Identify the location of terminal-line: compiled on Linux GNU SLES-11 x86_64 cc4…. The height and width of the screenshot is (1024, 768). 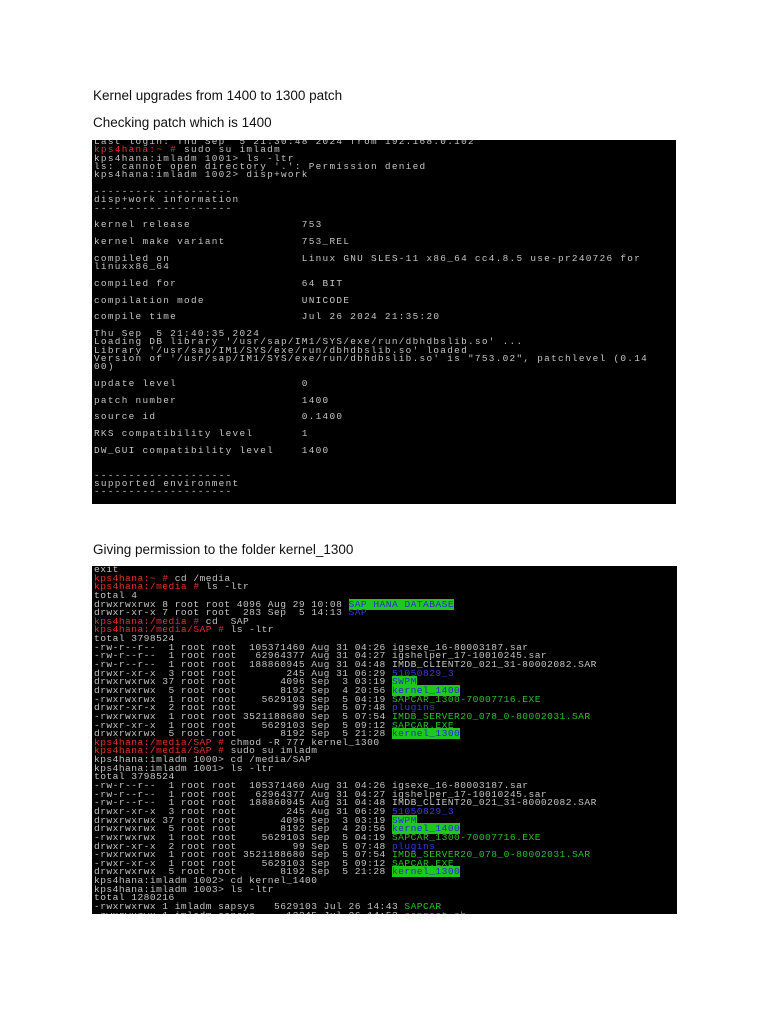
(384, 258).